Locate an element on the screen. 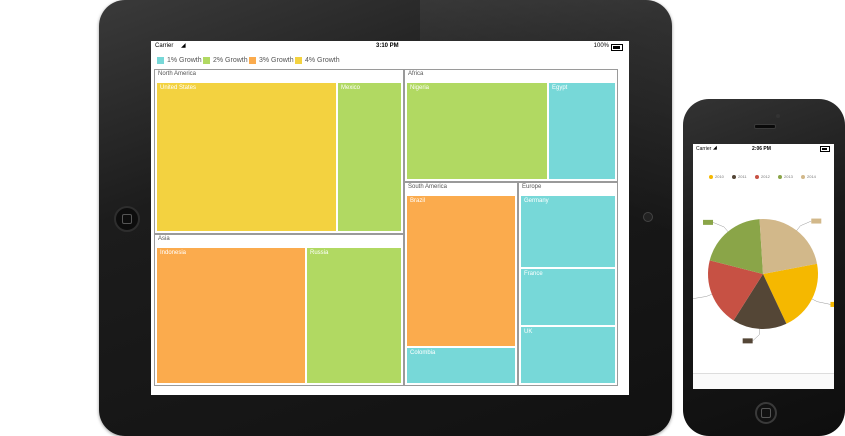 Image resolution: width=845 pixels, height=436 pixels. tile-label: Indonesia is located at coordinates (173, 253).